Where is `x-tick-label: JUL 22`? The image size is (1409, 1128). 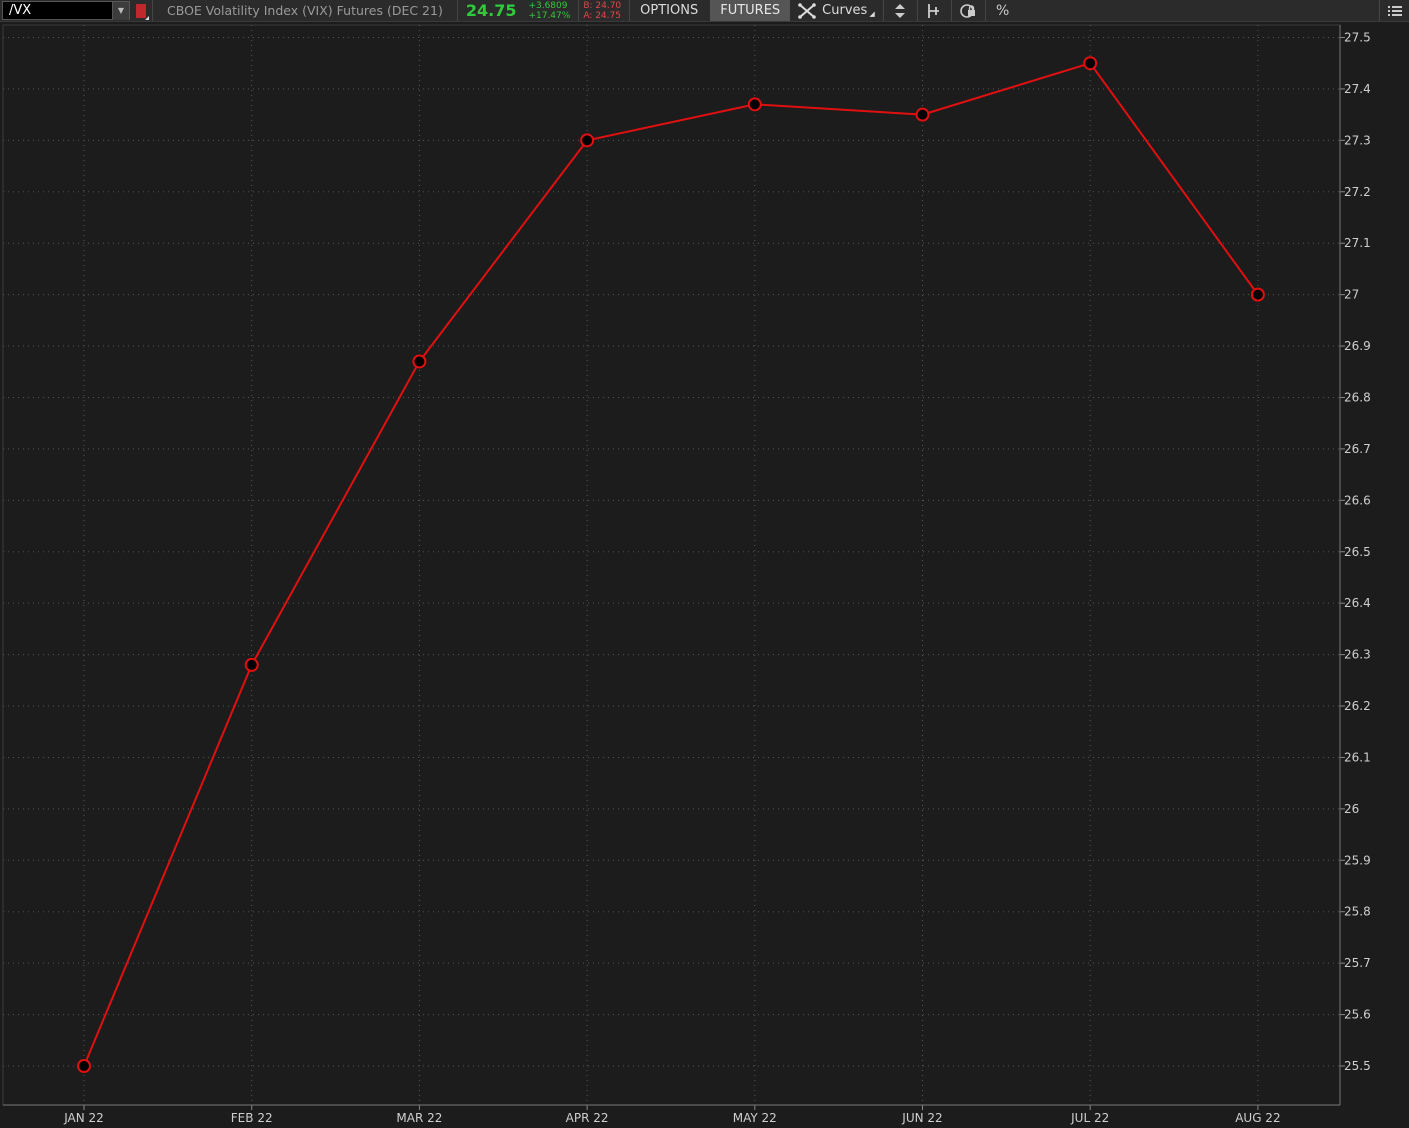
x-tick-label: JUL 22 is located at coordinates (1089, 1118).